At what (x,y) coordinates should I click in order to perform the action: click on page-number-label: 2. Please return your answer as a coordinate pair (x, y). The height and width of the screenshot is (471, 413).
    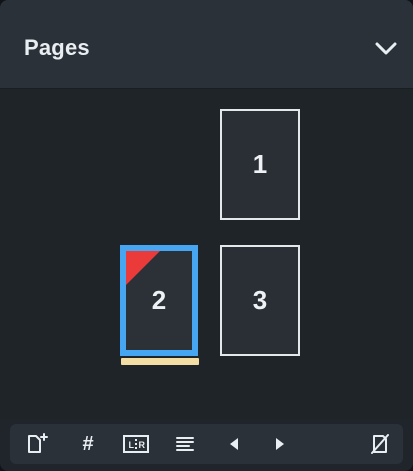
    Looking at the image, I should click on (159, 300).